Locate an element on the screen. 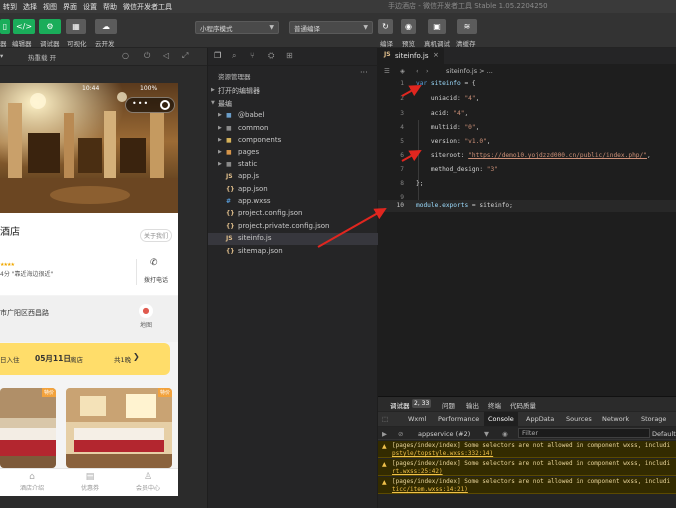 This screenshot has width=676, height=508. menu-view: 视图 is located at coordinates (50, 7).